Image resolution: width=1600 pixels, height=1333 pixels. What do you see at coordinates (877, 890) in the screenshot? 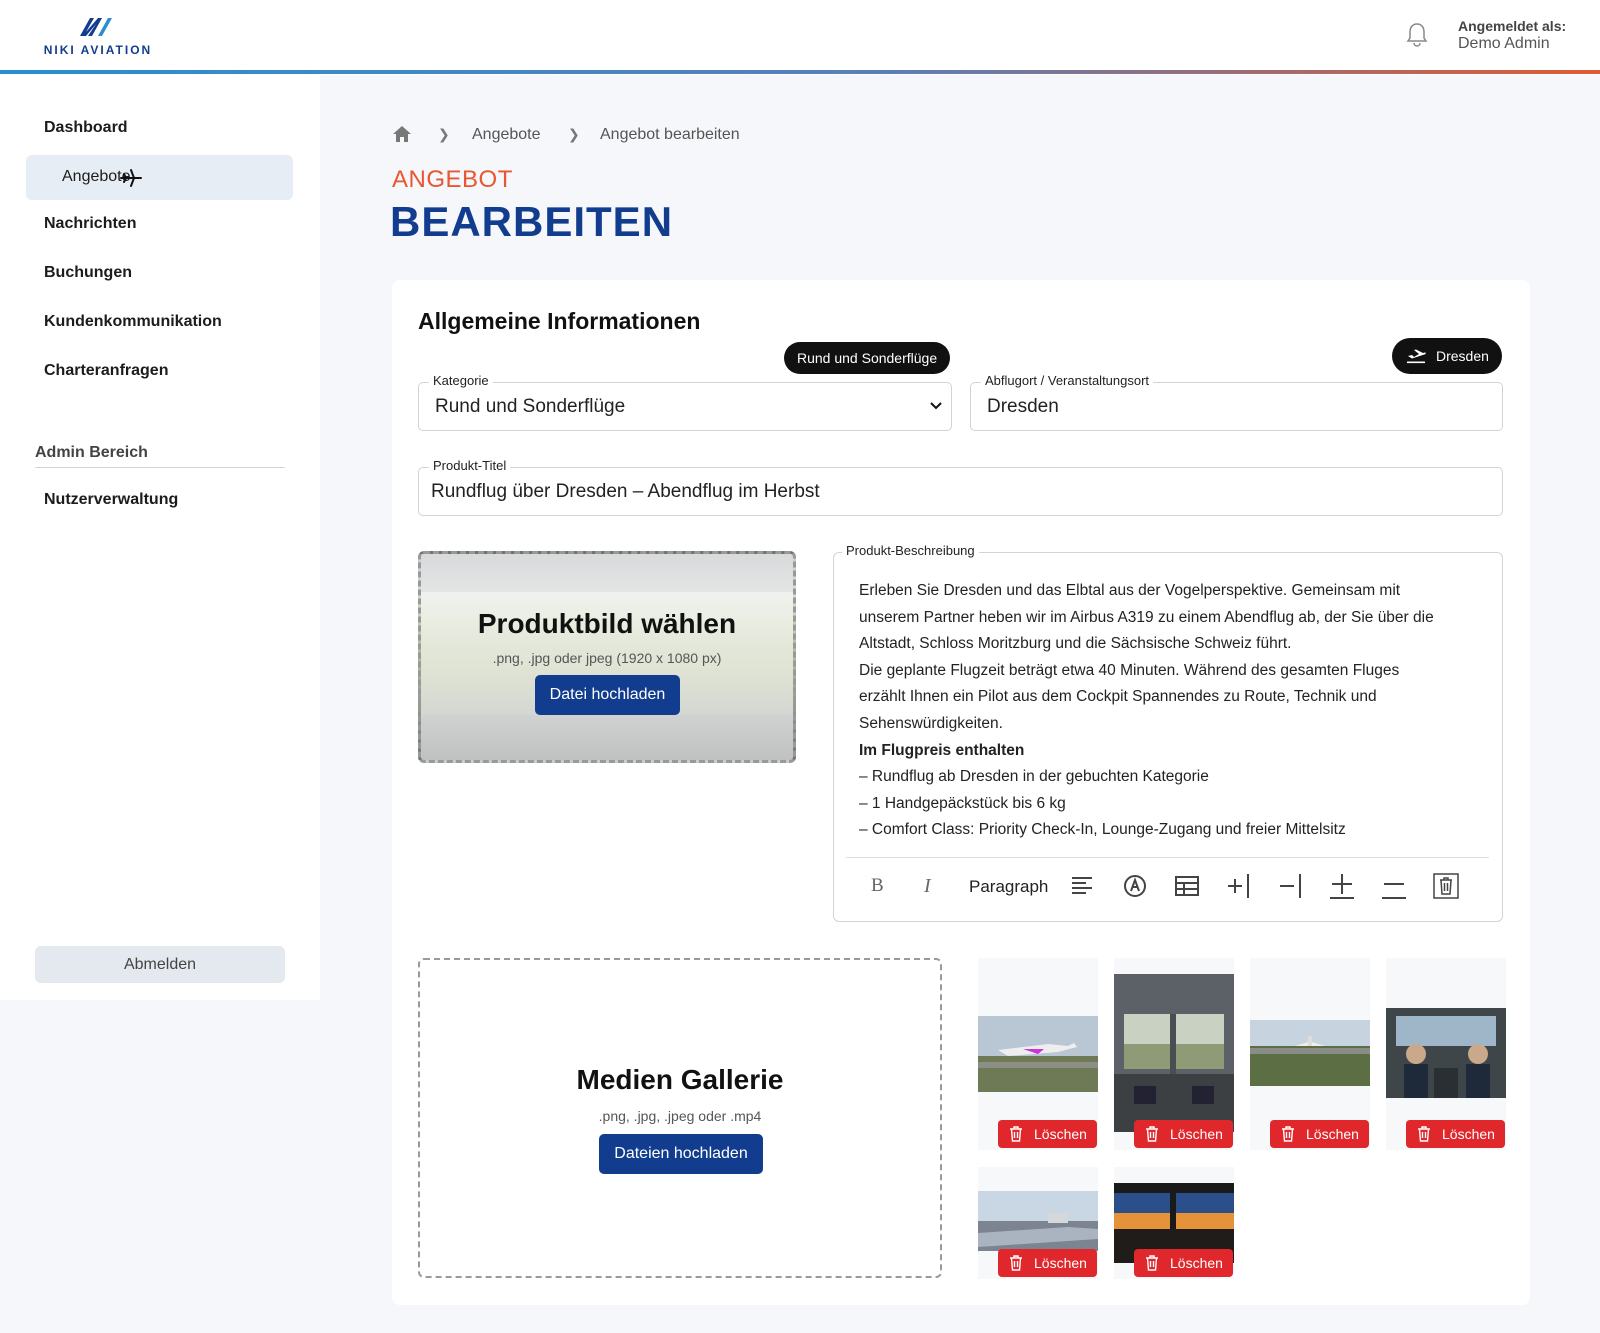
I see `bold-button: B` at bounding box center [877, 890].